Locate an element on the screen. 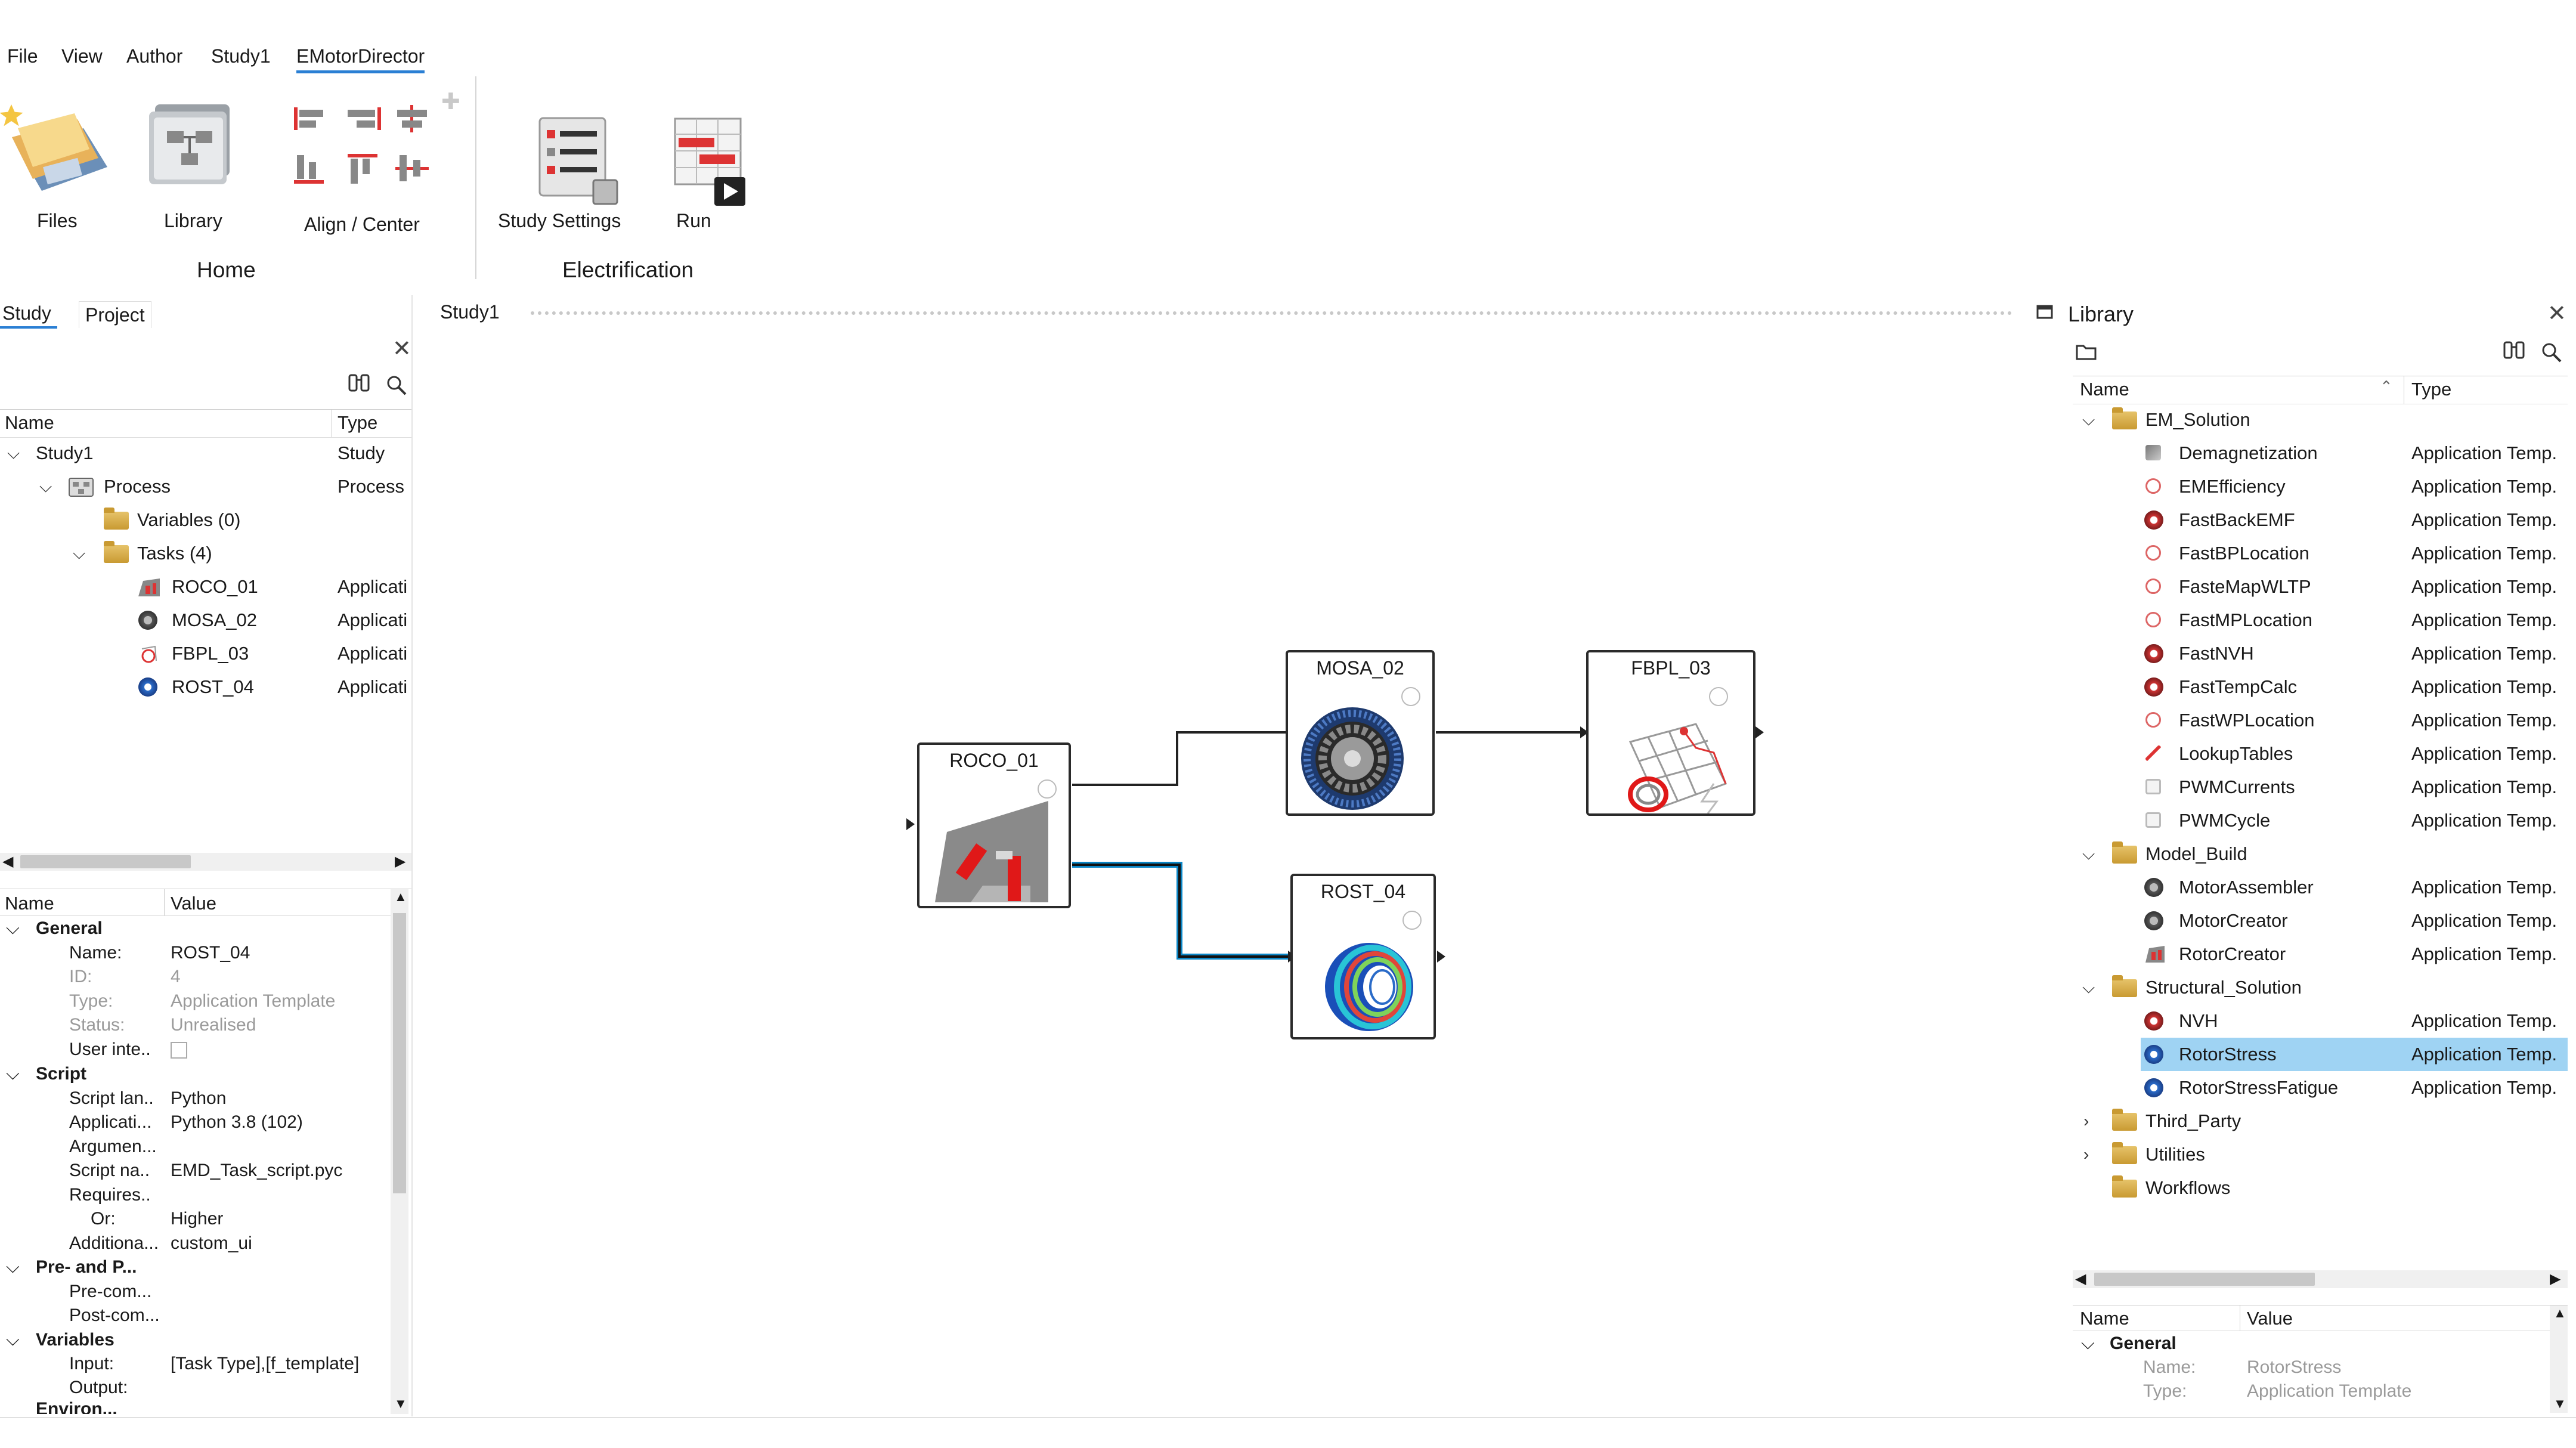 The height and width of the screenshot is (1448, 2576). binoculars-icon is located at coordinates (2515, 352).